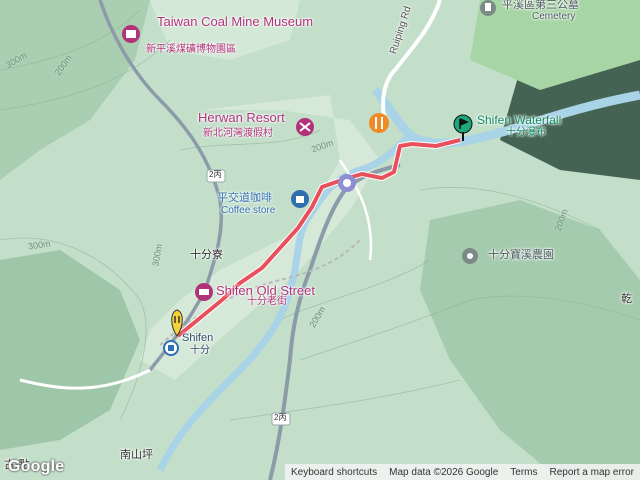 This screenshot has width=640, height=480. I want to click on restaurant-icon, so click(379, 123).